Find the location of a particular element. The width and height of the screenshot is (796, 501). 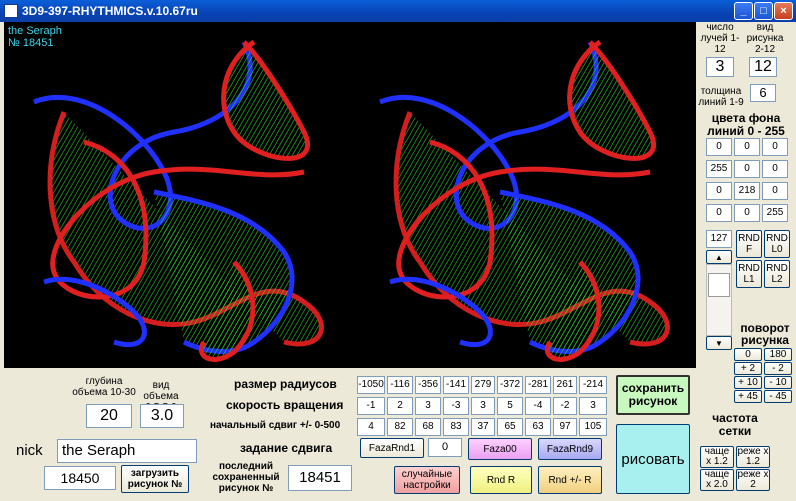

shift-cell-7: 63 is located at coordinates (538, 427).